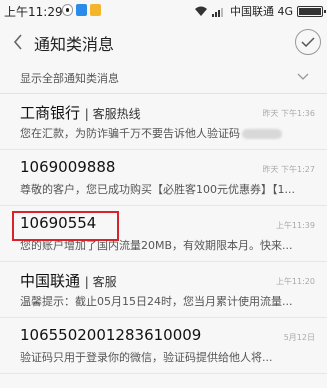  I want to click on message-time: 昨天 下午1:27, so click(288, 169).